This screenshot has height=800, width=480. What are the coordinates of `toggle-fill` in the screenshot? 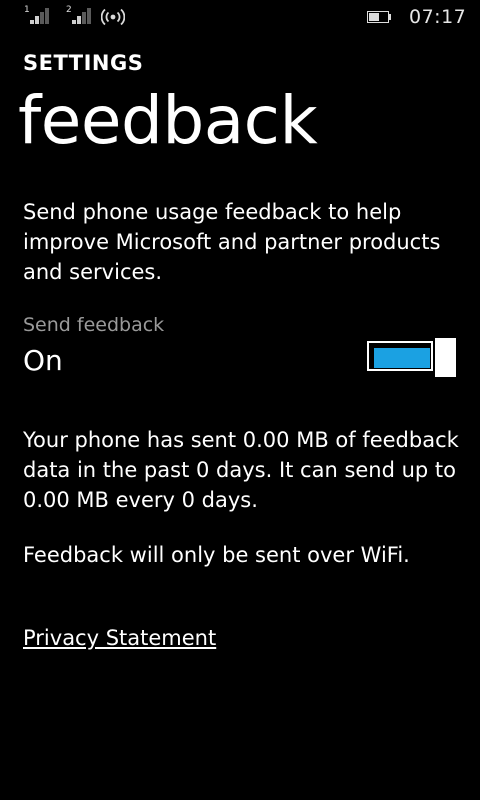 It's located at (402, 358).